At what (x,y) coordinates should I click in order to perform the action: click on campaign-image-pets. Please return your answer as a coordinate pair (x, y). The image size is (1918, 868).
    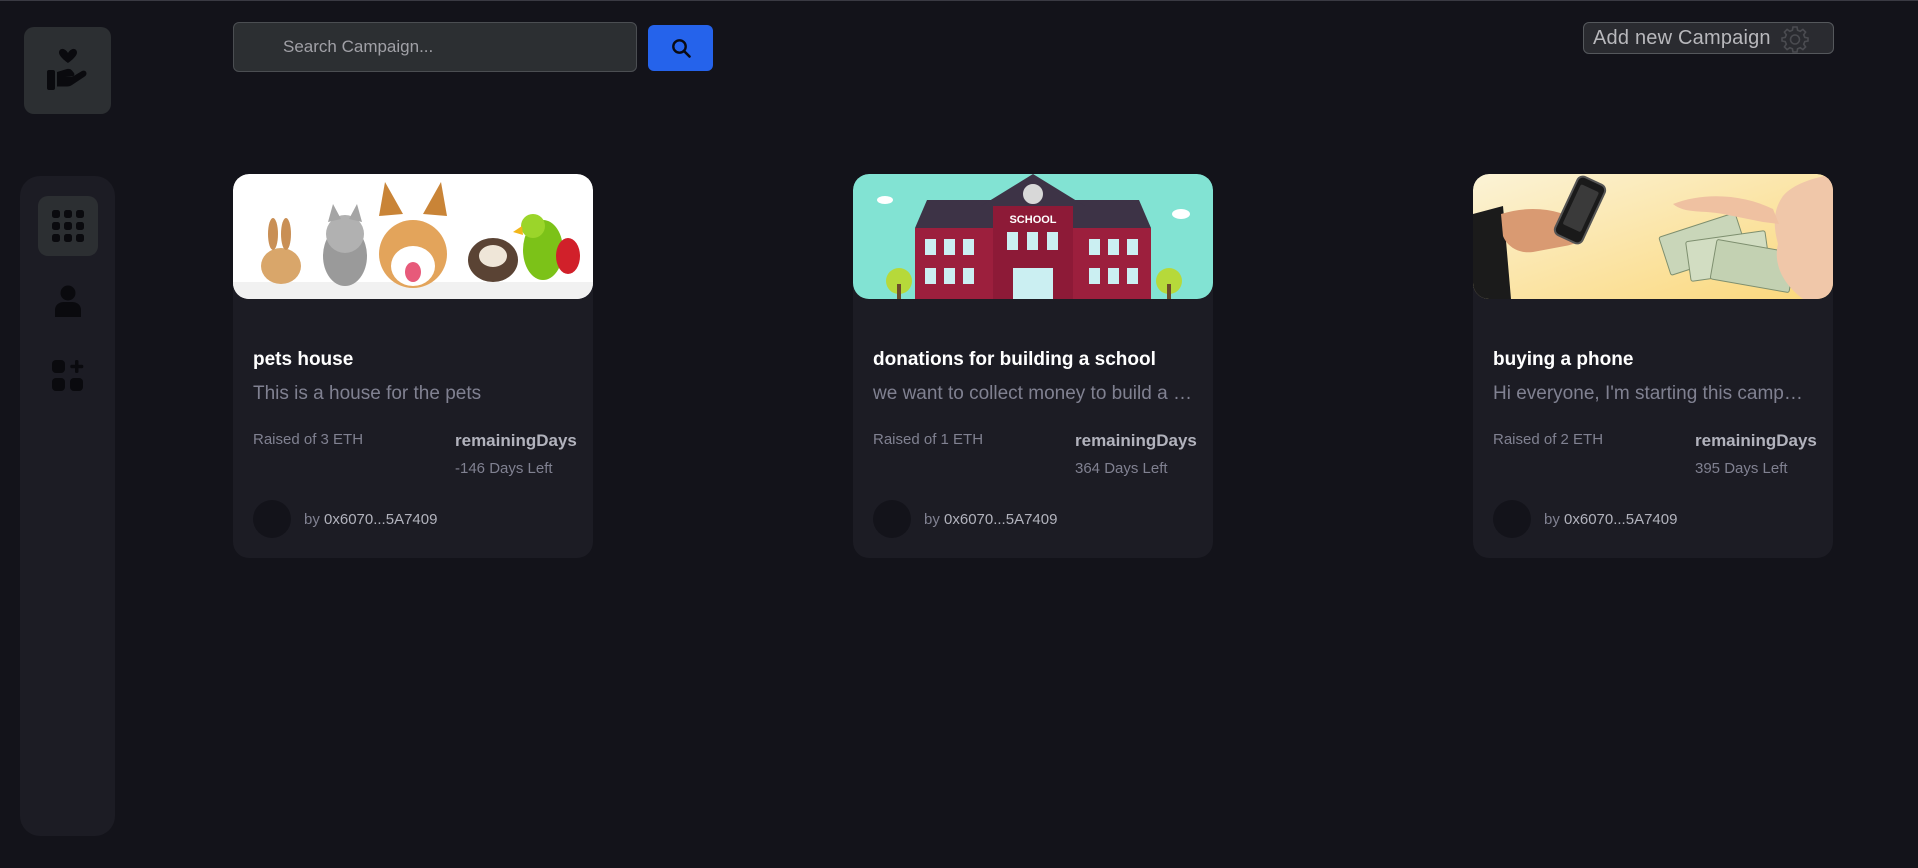
    Looking at the image, I should click on (413, 236).